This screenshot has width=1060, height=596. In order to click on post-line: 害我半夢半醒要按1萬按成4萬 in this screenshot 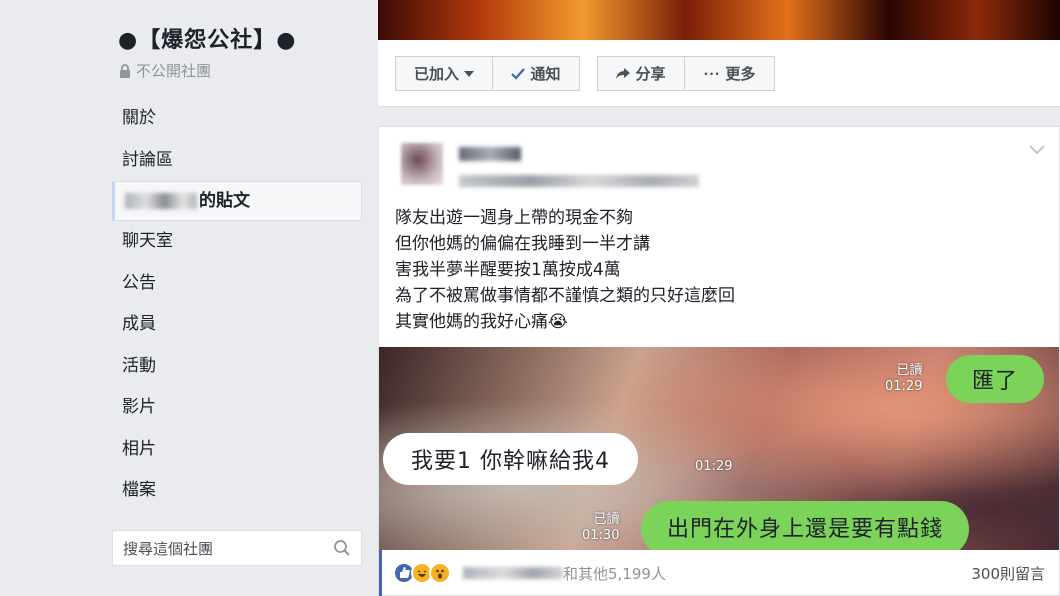, I will do `click(508, 270)`.